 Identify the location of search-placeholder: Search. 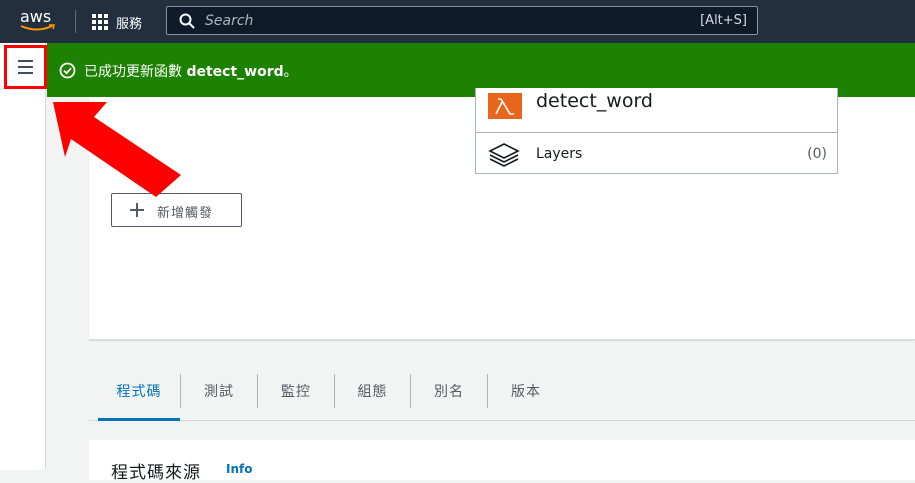
(229, 21).